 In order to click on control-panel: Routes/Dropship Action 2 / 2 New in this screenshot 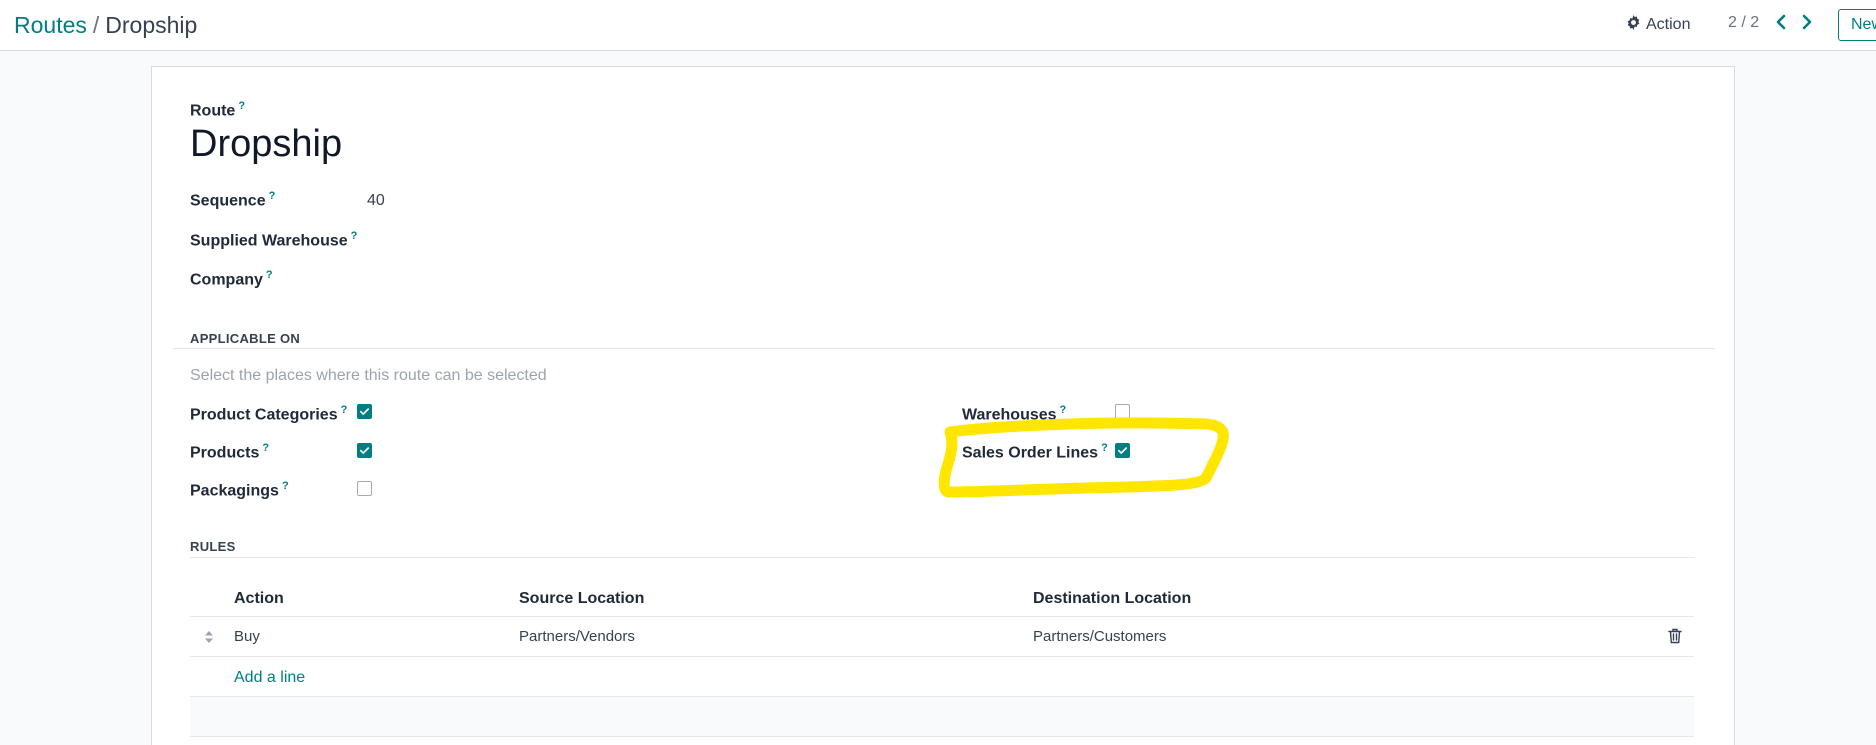, I will do `click(938, 25)`.